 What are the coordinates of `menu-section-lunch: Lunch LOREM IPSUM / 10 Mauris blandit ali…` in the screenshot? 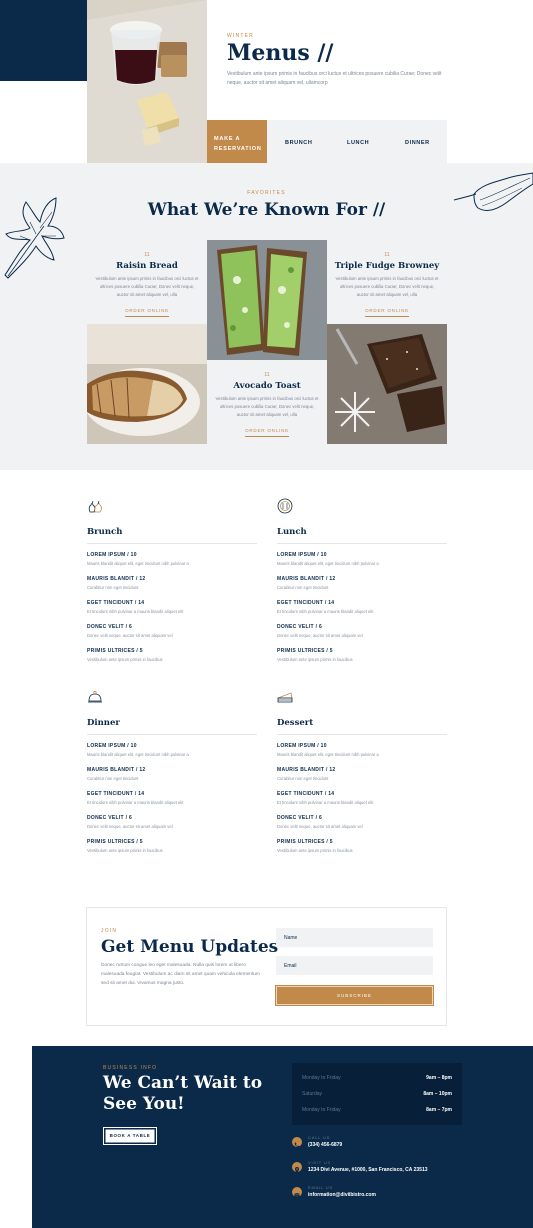 It's located at (362, 585).